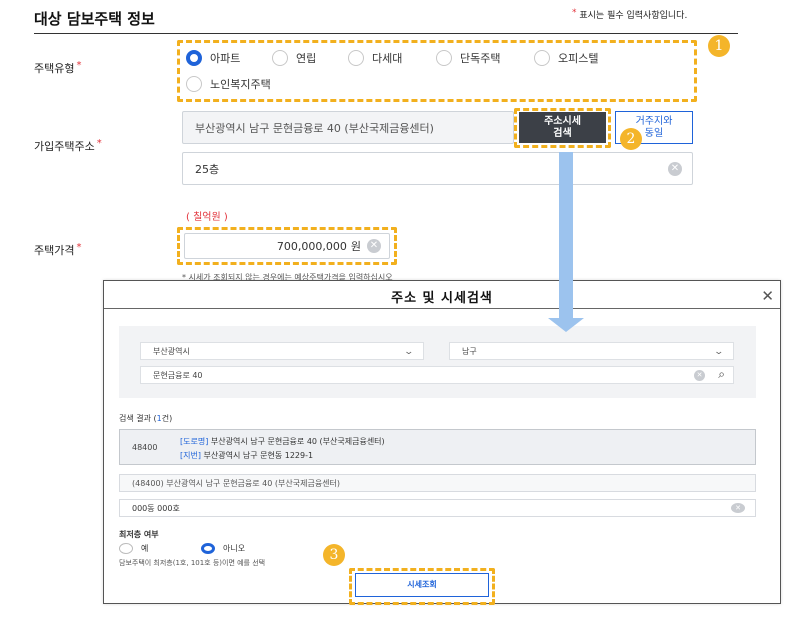 The image size is (811, 629). What do you see at coordinates (437, 483) in the screenshot?
I see `selected-address-field: (48400) 부산광역시 남구 문현금융로 40 (부산국제금융센터)` at bounding box center [437, 483].